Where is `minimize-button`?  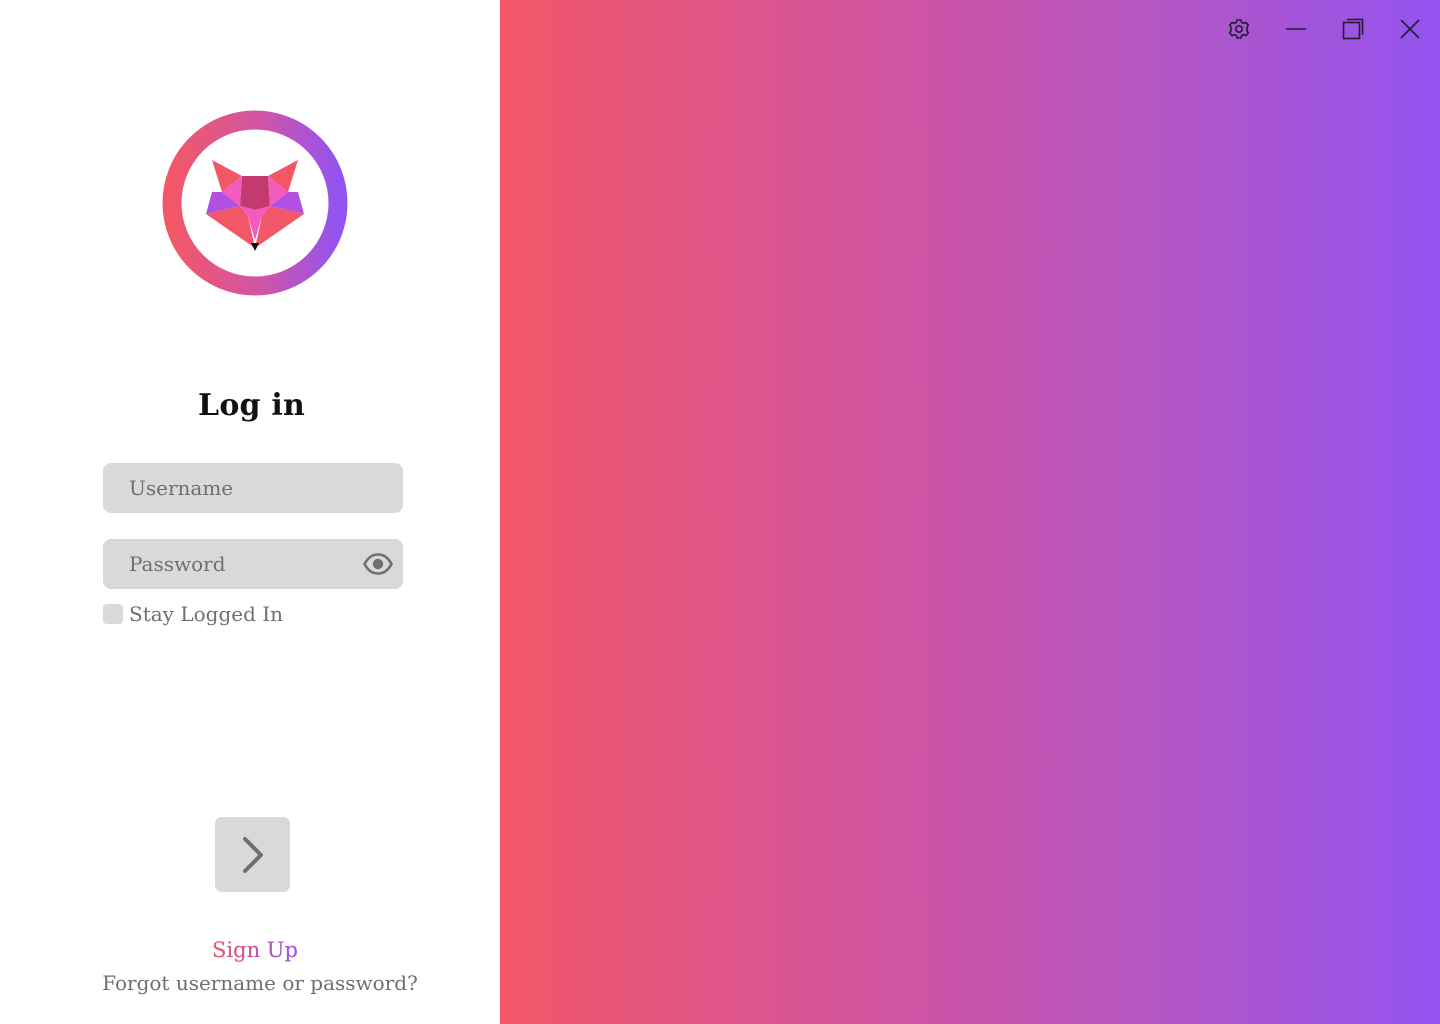
minimize-button is located at coordinates (1296, 29).